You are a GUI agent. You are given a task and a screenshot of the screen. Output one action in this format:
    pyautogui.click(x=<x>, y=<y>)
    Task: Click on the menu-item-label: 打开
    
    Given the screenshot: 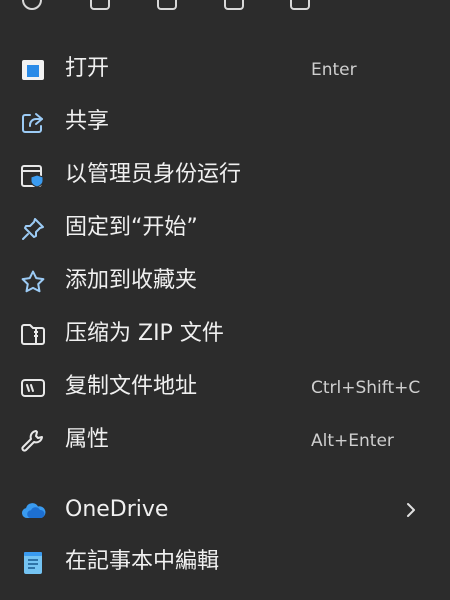 What is the action you would take?
    pyautogui.click(x=87, y=68)
    